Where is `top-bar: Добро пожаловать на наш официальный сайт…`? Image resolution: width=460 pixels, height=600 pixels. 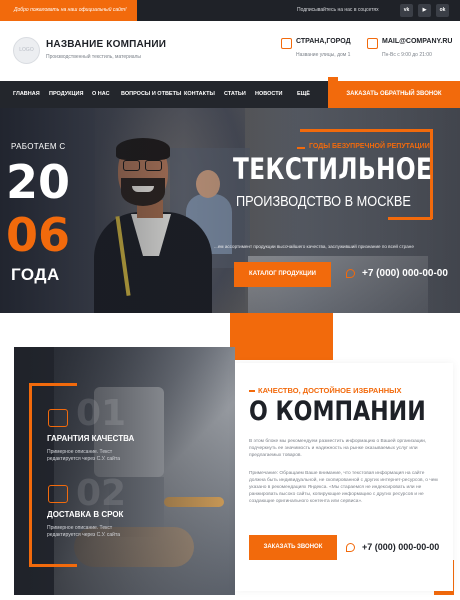
top-bar: Добро пожаловать на наш официальный сайт… is located at coordinates (230, 10).